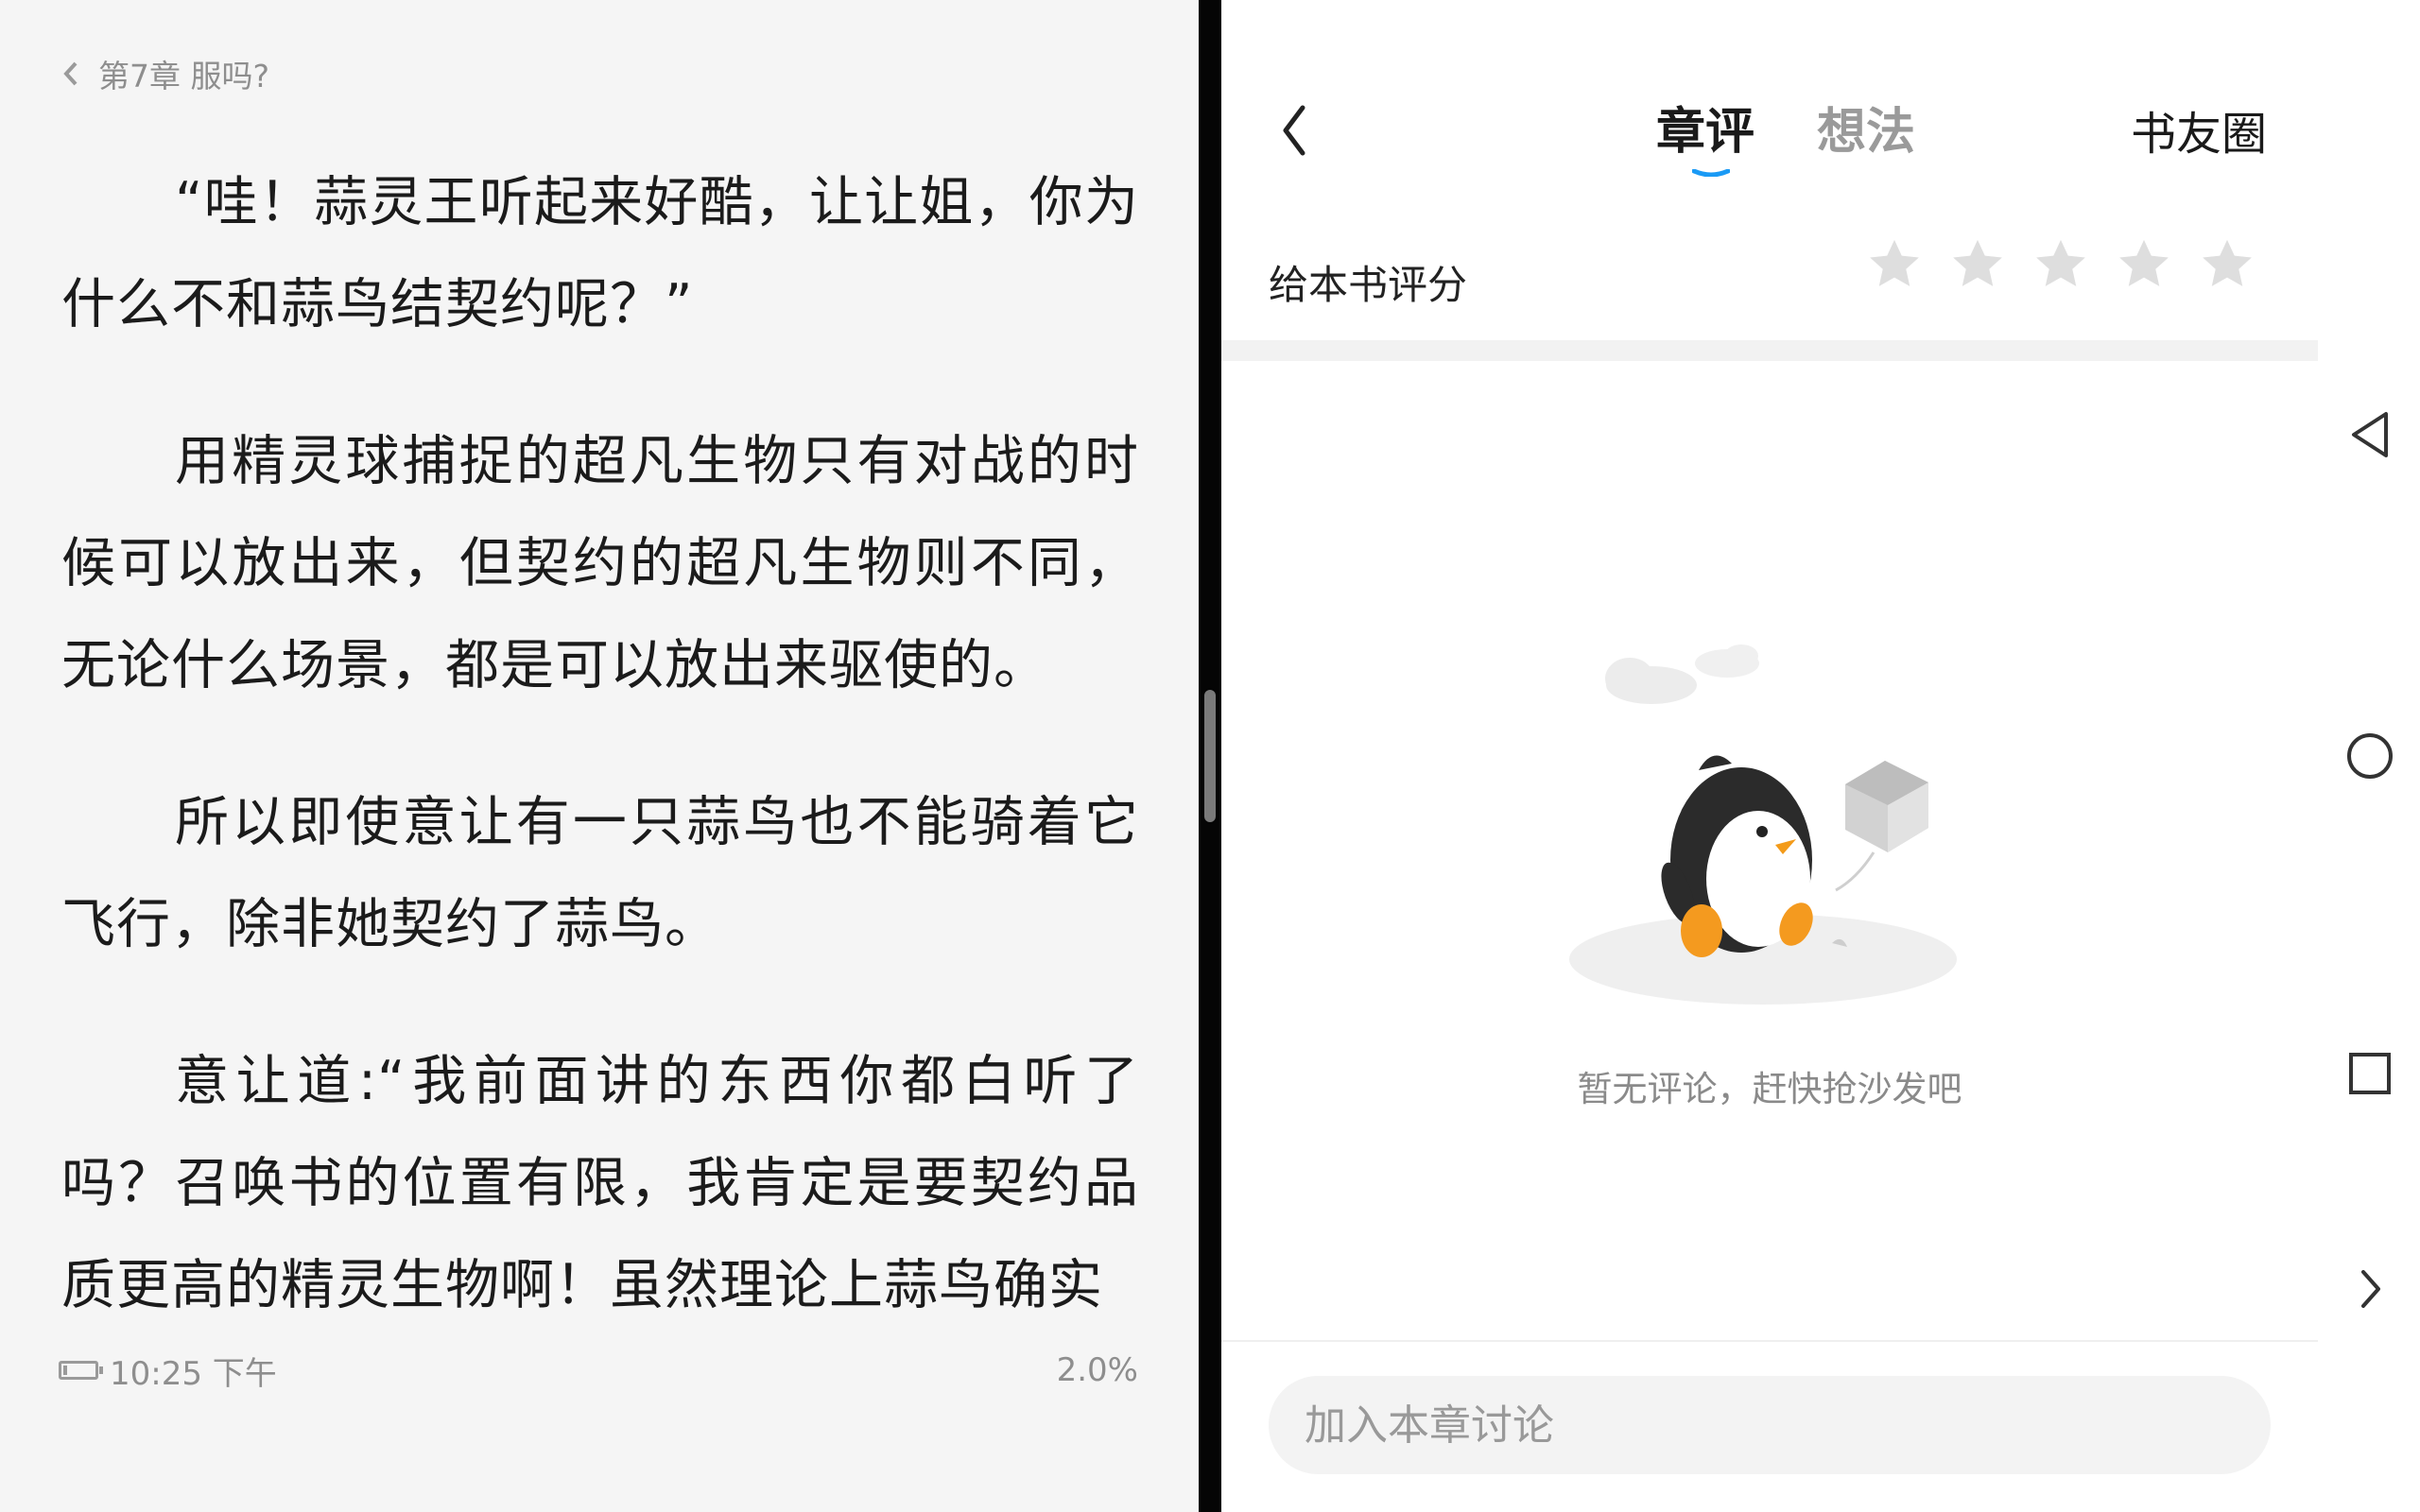 The width and height of the screenshot is (2420, 1512). Describe the element at coordinates (2370, 1073) in the screenshot. I see `square-recents-icon` at that location.